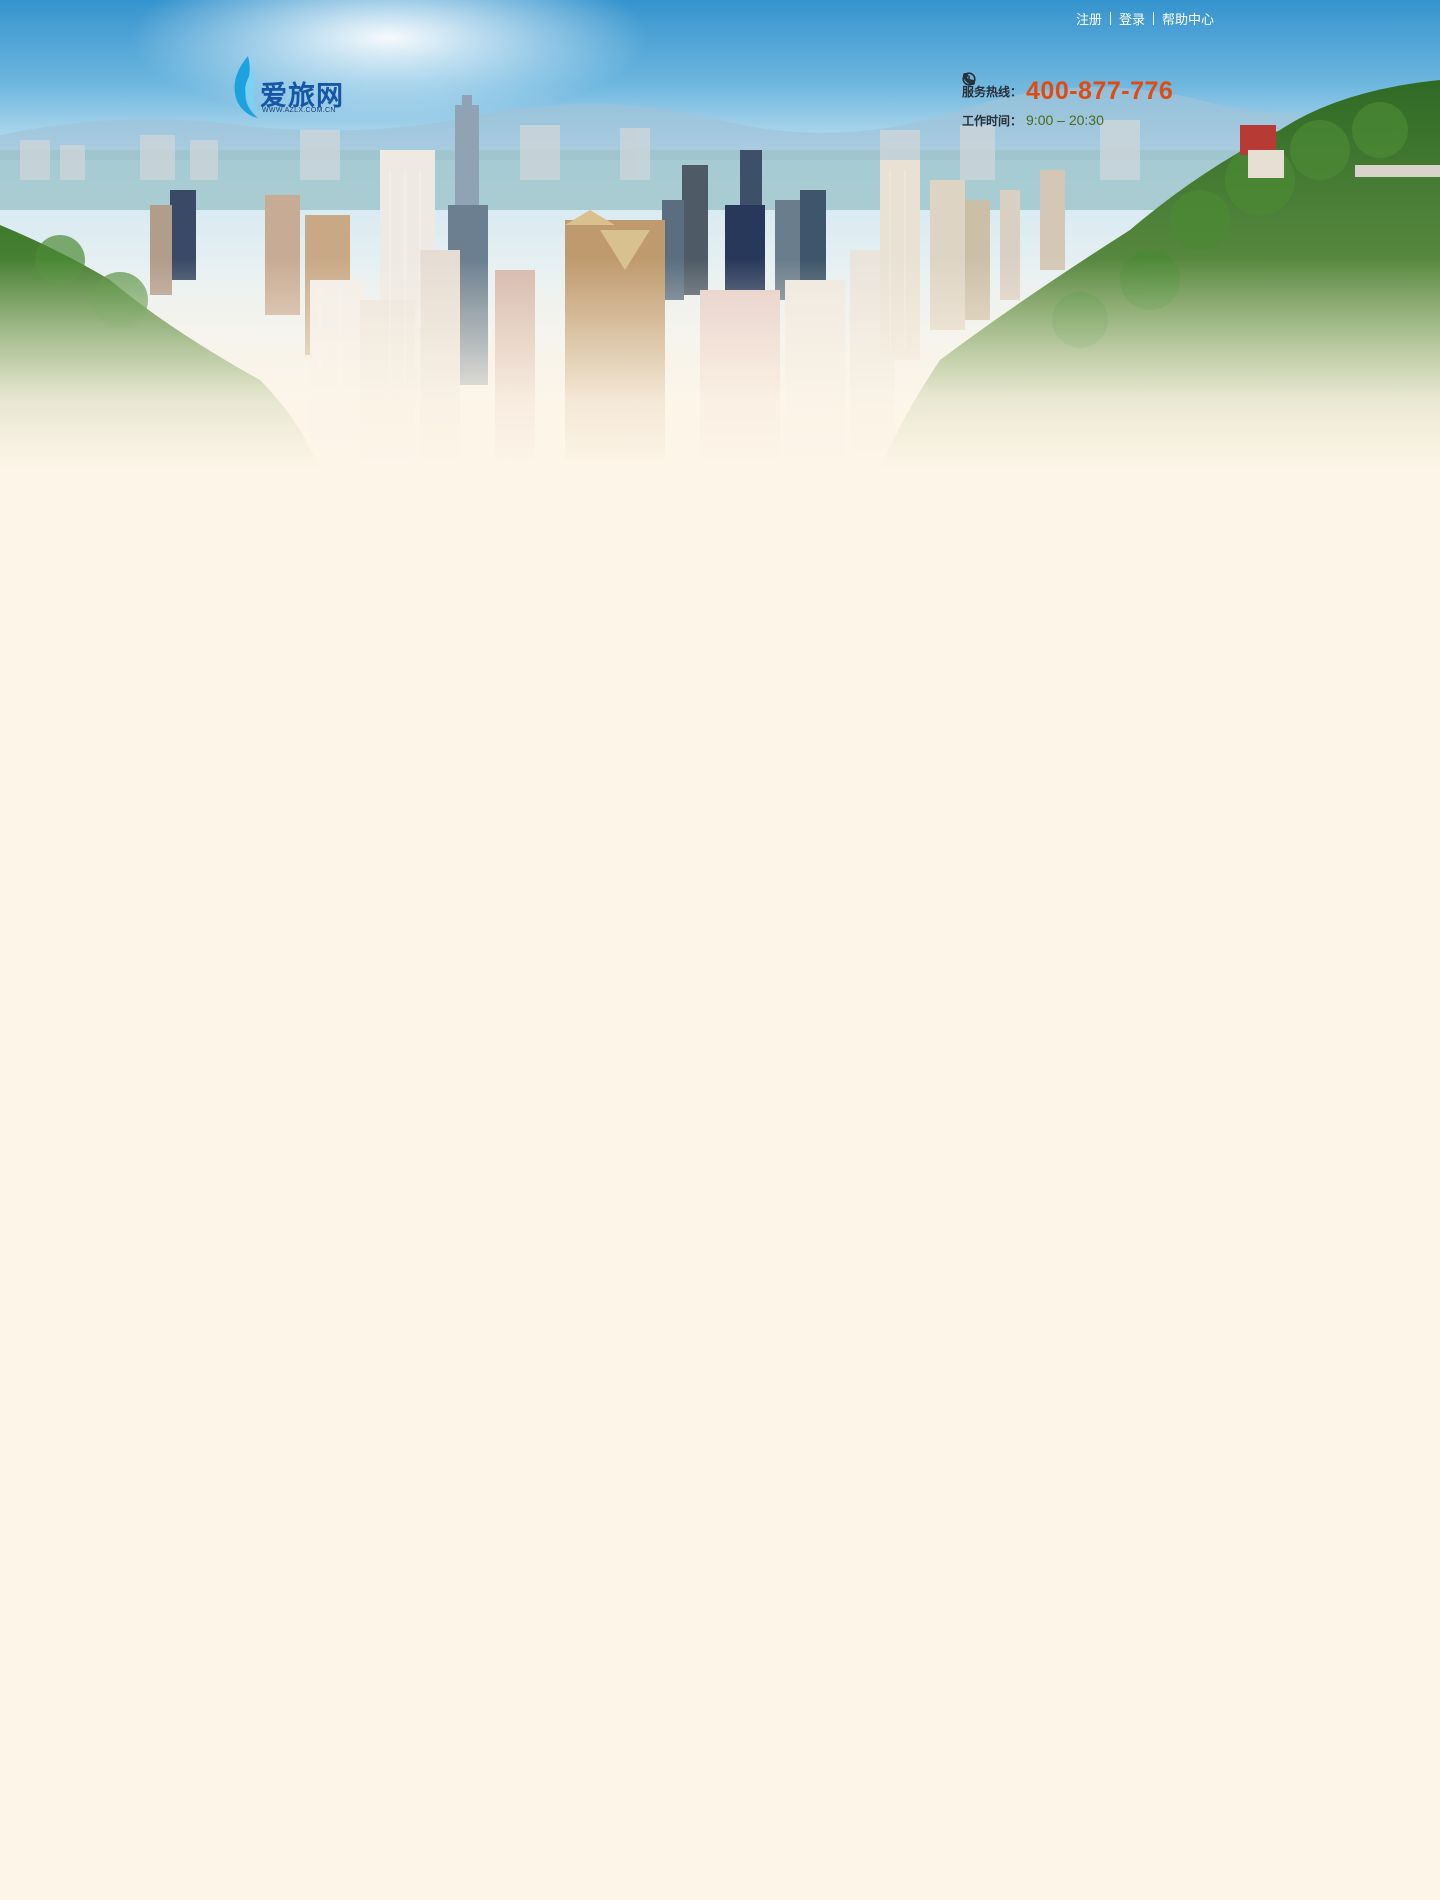  What do you see at coordinates (290, 88) in the screenshot?
I see `site-logo: 爱旅网 WWW.AZLX.COM.CN` at bounding box center [290, 88].